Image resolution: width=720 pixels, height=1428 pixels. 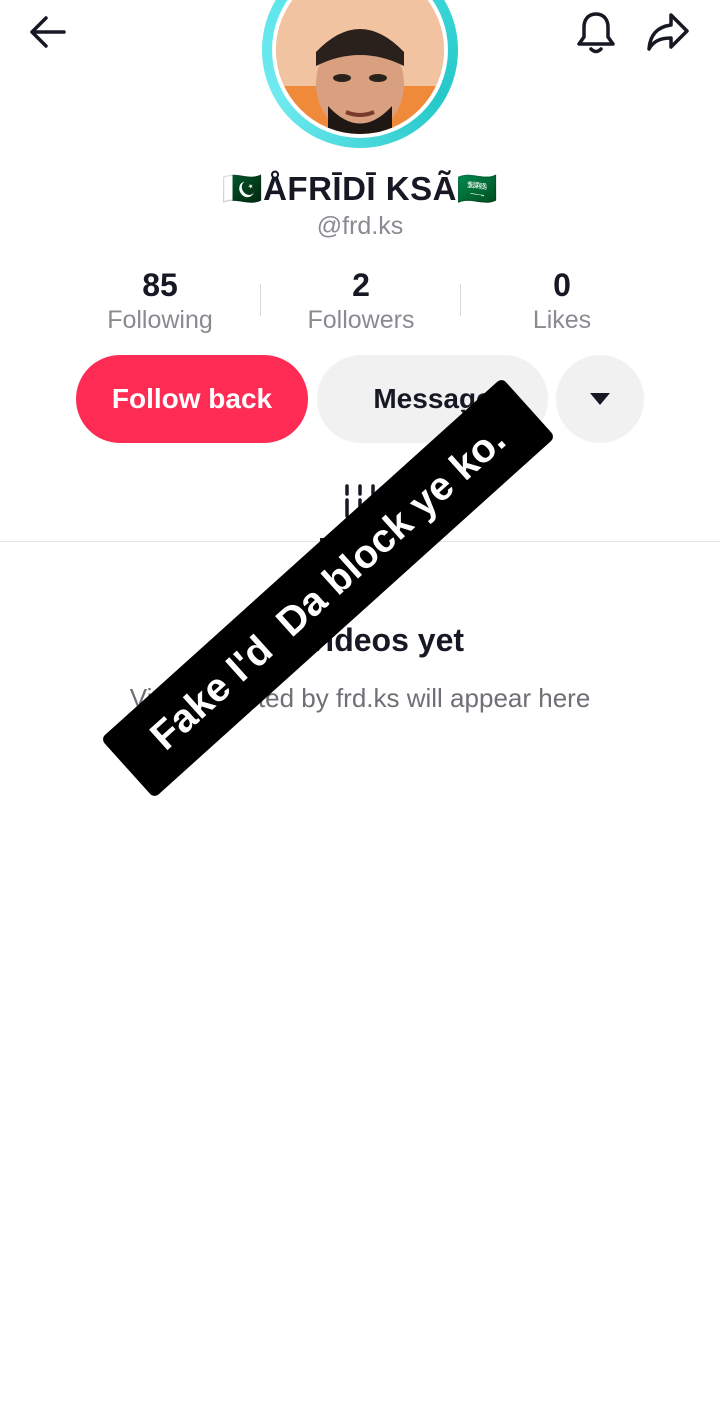 What do you see at coordinates (360, 698) in the screenshot?
I see `empty-state-subtitle: Videos posted by frd.ks will appear here` at bounding box center [360, 698].